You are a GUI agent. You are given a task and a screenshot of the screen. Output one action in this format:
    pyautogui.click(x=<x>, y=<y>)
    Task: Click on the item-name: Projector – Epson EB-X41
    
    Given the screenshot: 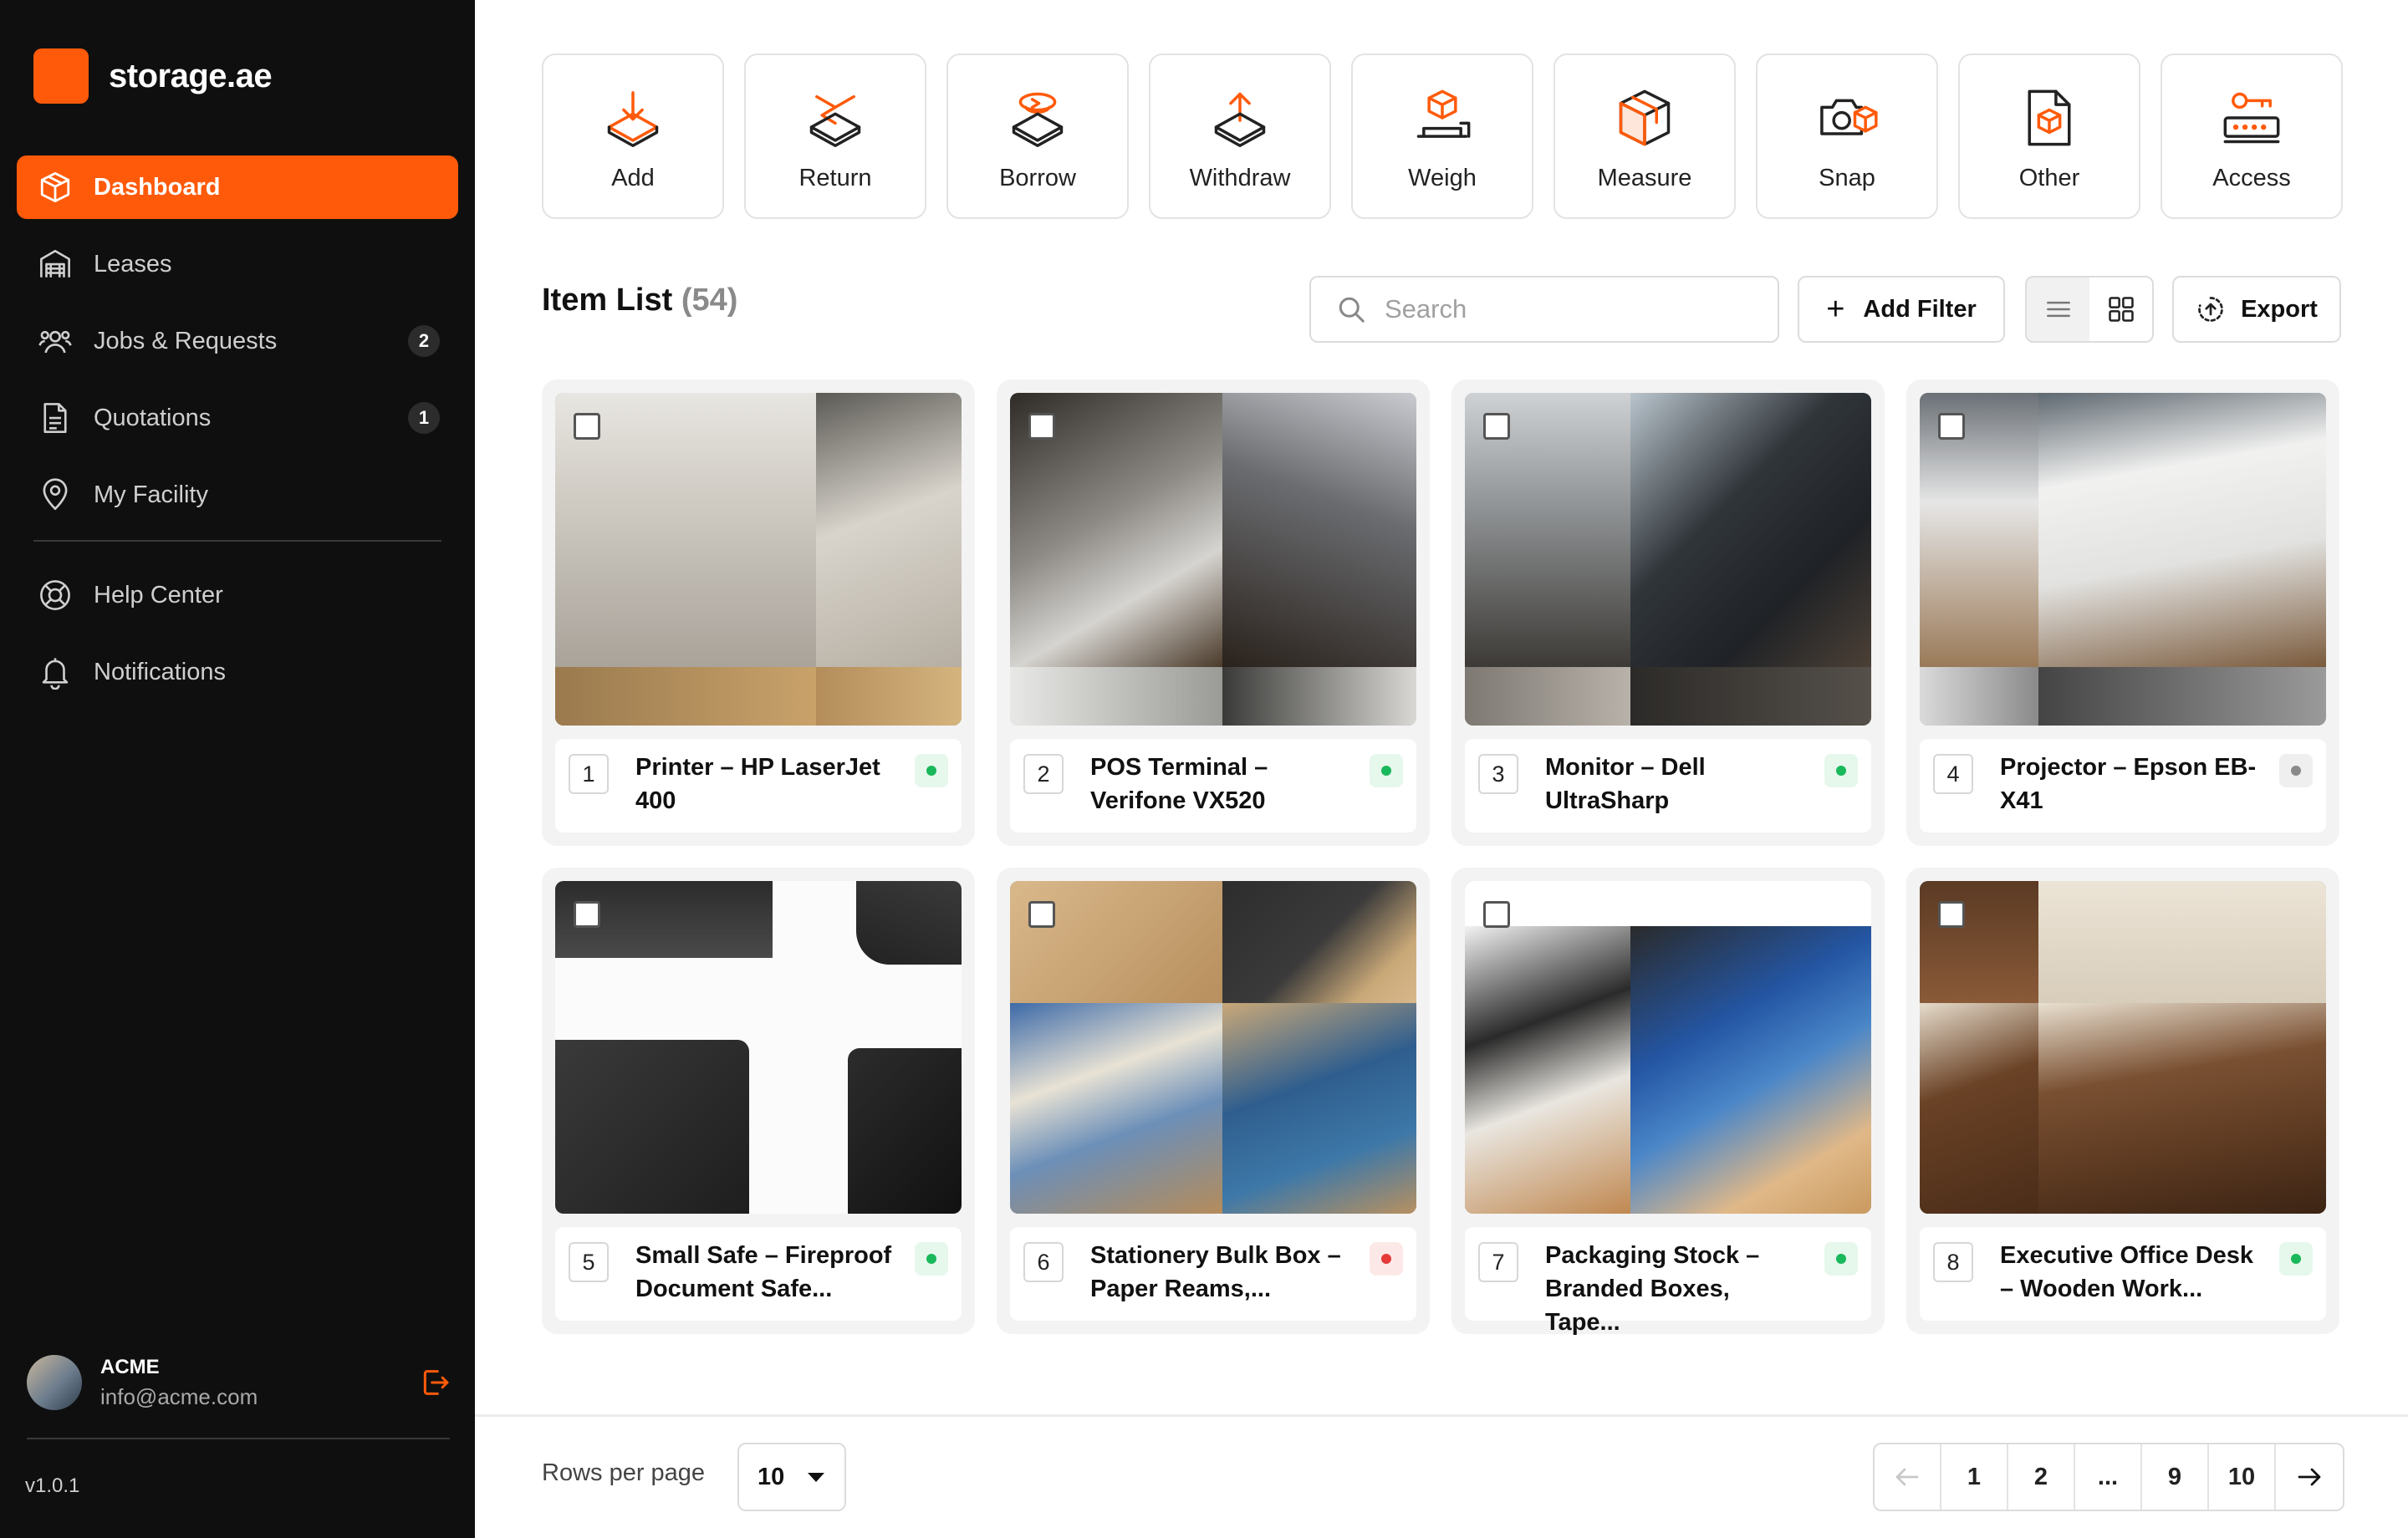 What is the action you would take?
    pyautogui.click(x=2133, y=784)
    